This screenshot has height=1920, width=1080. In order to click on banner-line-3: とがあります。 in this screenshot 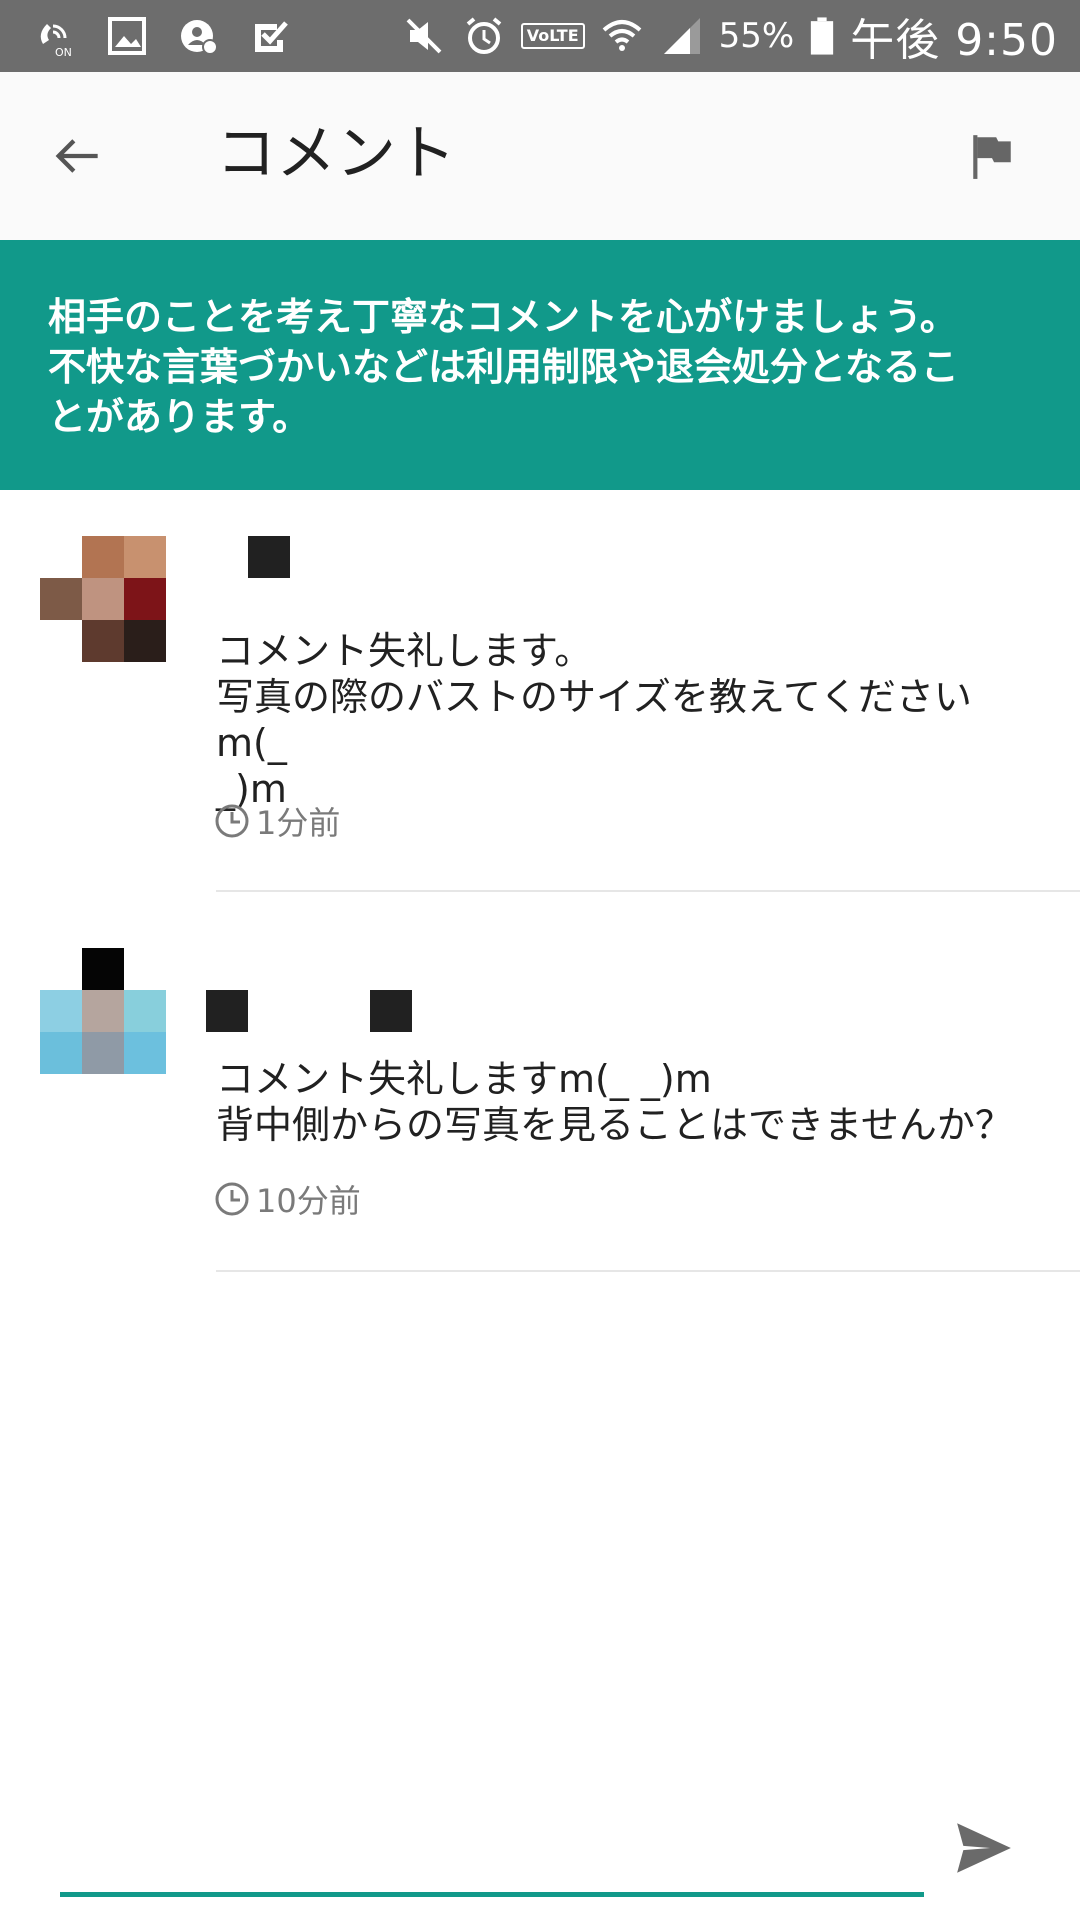, I will do `click(179, 417)`.